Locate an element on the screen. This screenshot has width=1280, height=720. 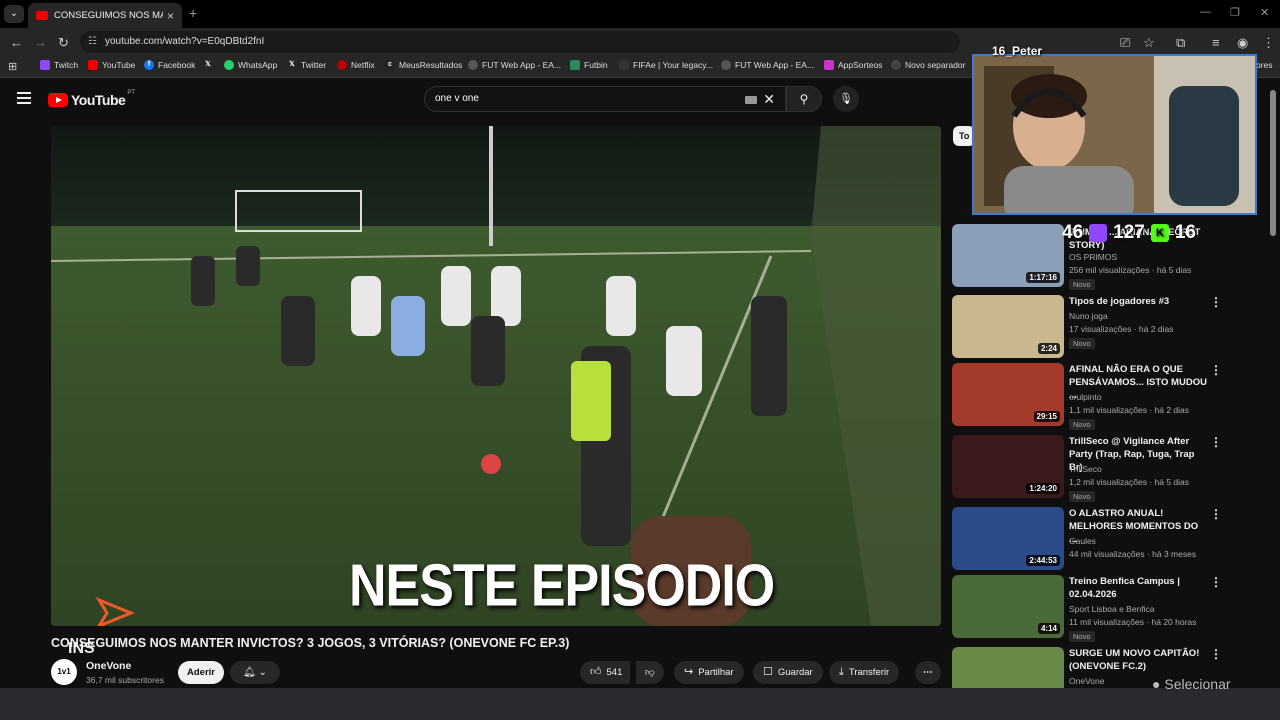
x-icon: 𝕏 is located at coordinates (208, 64).